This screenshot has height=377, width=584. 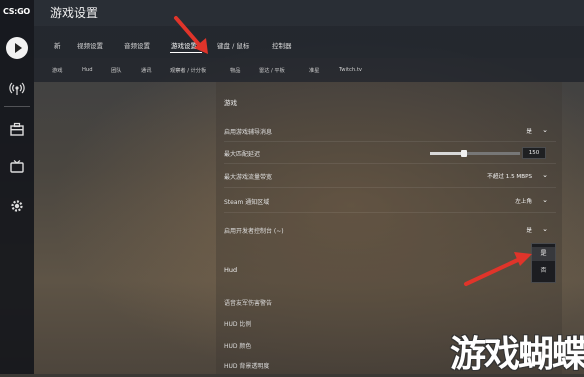 I want to click on setting-row-hud-scale: HUD 比例, so click(x=314, y=323).